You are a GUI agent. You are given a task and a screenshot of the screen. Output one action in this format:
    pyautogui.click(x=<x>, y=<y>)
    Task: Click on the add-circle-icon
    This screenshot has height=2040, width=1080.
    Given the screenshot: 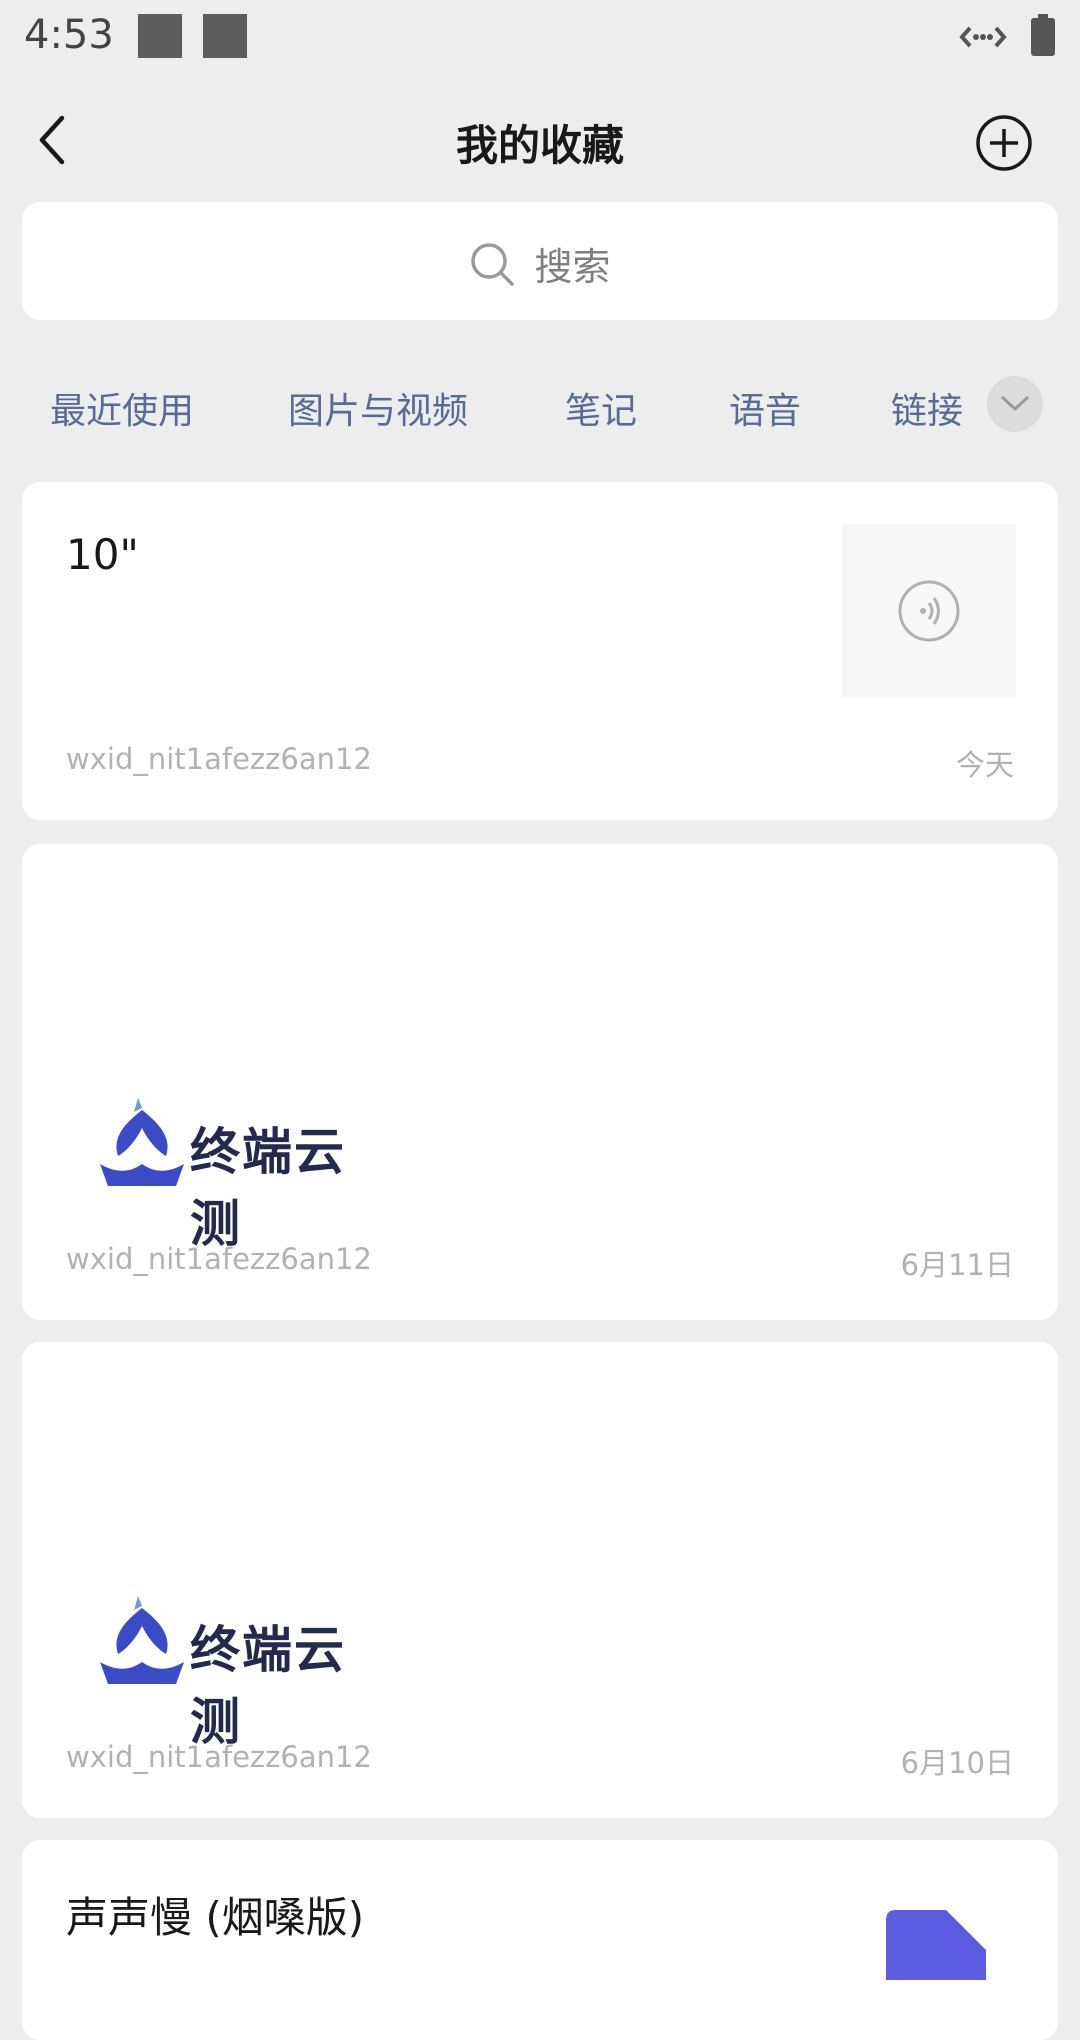 What is the action you would take?
    pyautogui.click(x=1004, y=143)
    